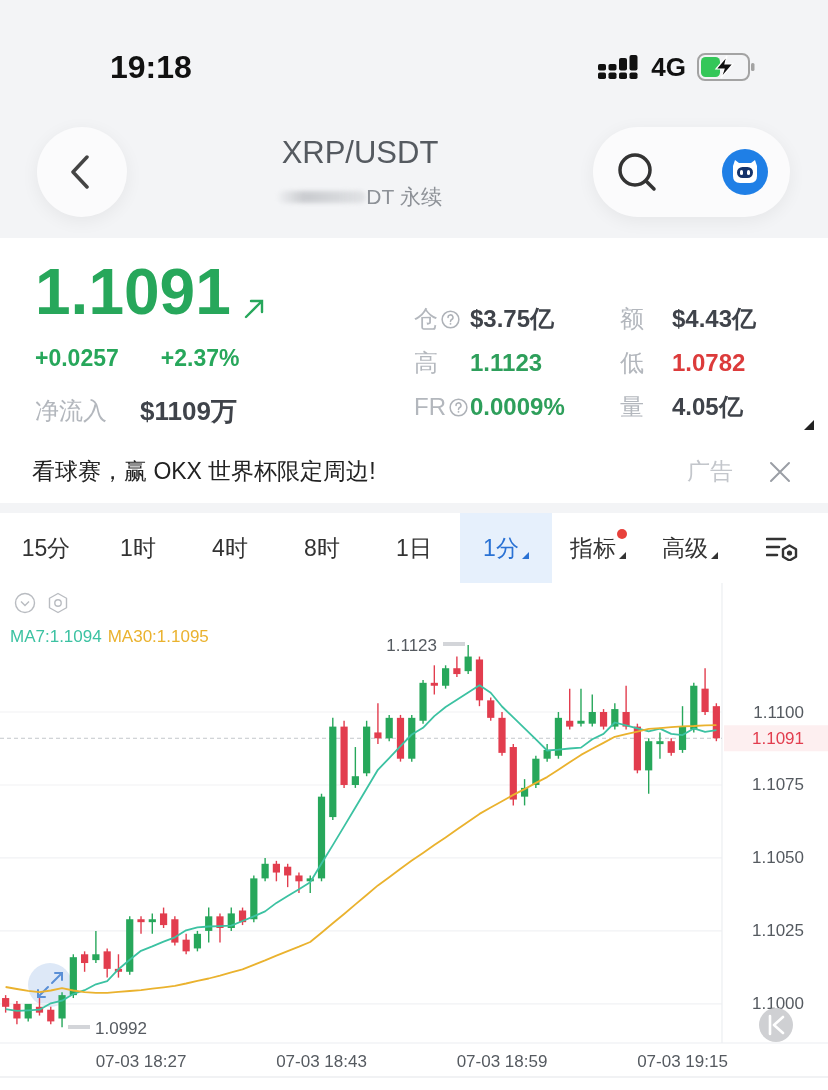  What do you see at coordinates (414, 548) in the screenshot?
I see `interval-tab: 1日` at bounding box center [414, 548].